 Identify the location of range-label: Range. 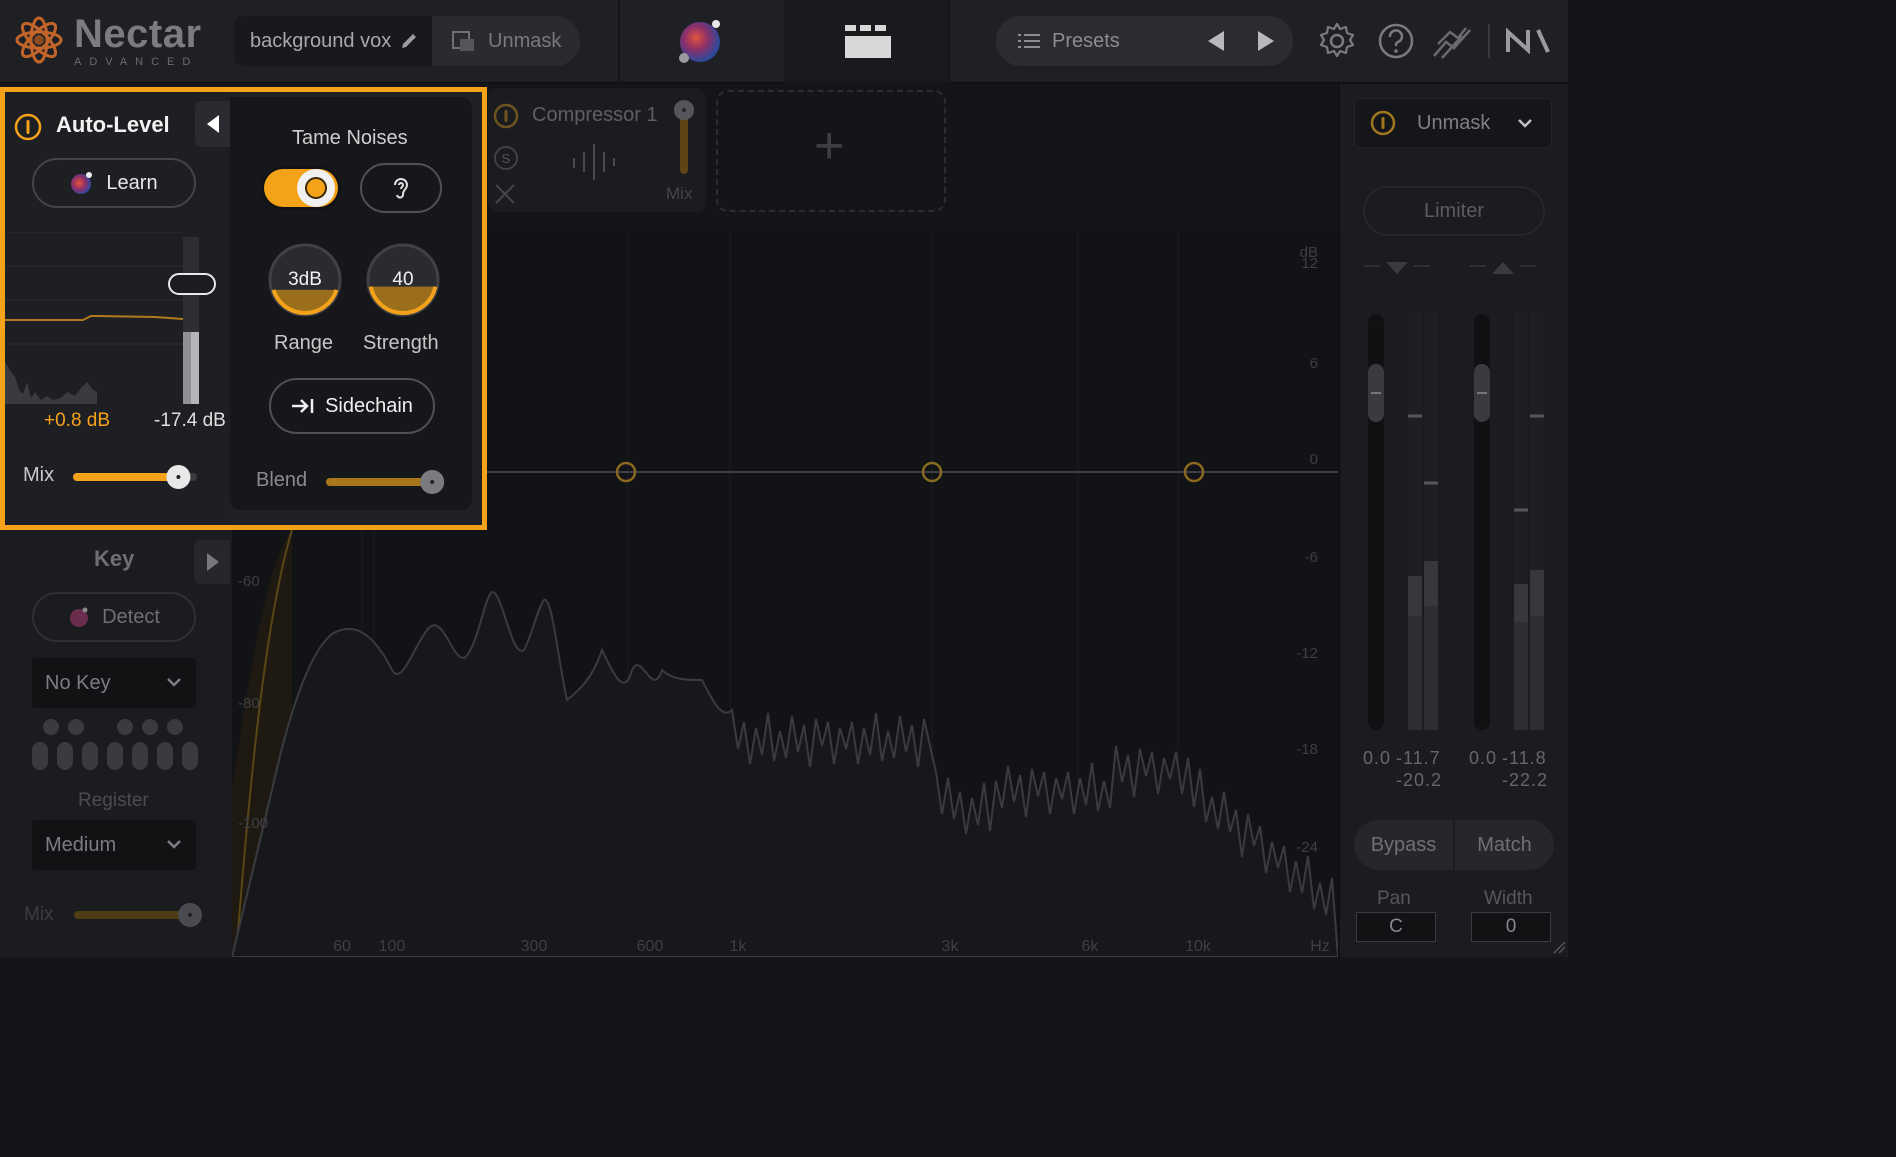
(303, 343).